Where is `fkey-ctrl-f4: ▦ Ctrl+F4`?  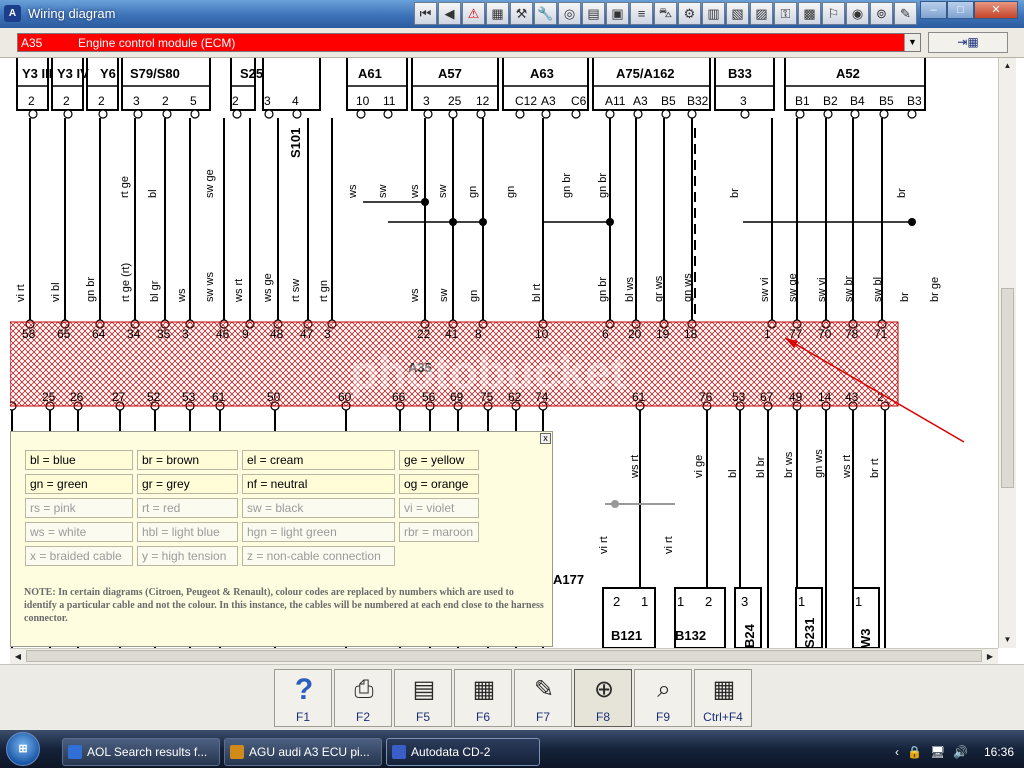 fkey-ctrl-f4: ▦ Ctrl+F4 is located at coordinates (723, 698).